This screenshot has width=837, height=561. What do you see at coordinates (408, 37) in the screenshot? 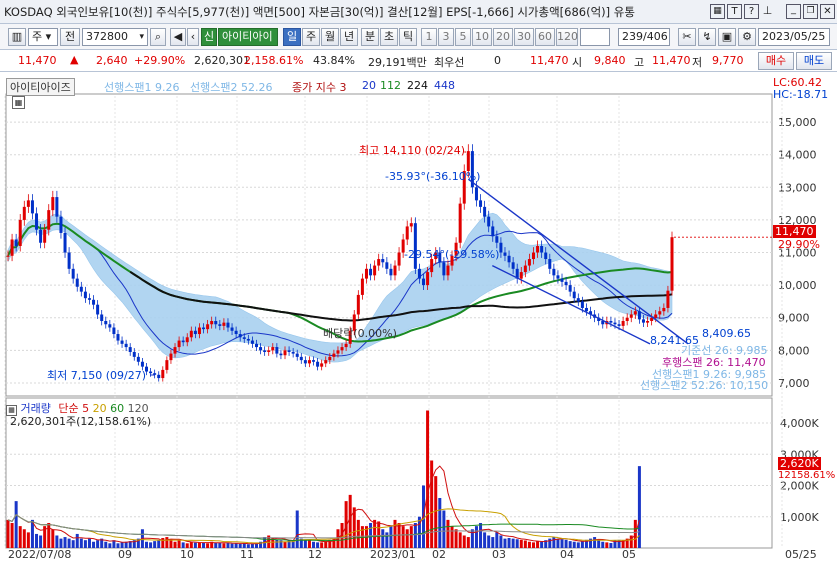
I see `period-tick: 틱` at bounding box center [408, 37].